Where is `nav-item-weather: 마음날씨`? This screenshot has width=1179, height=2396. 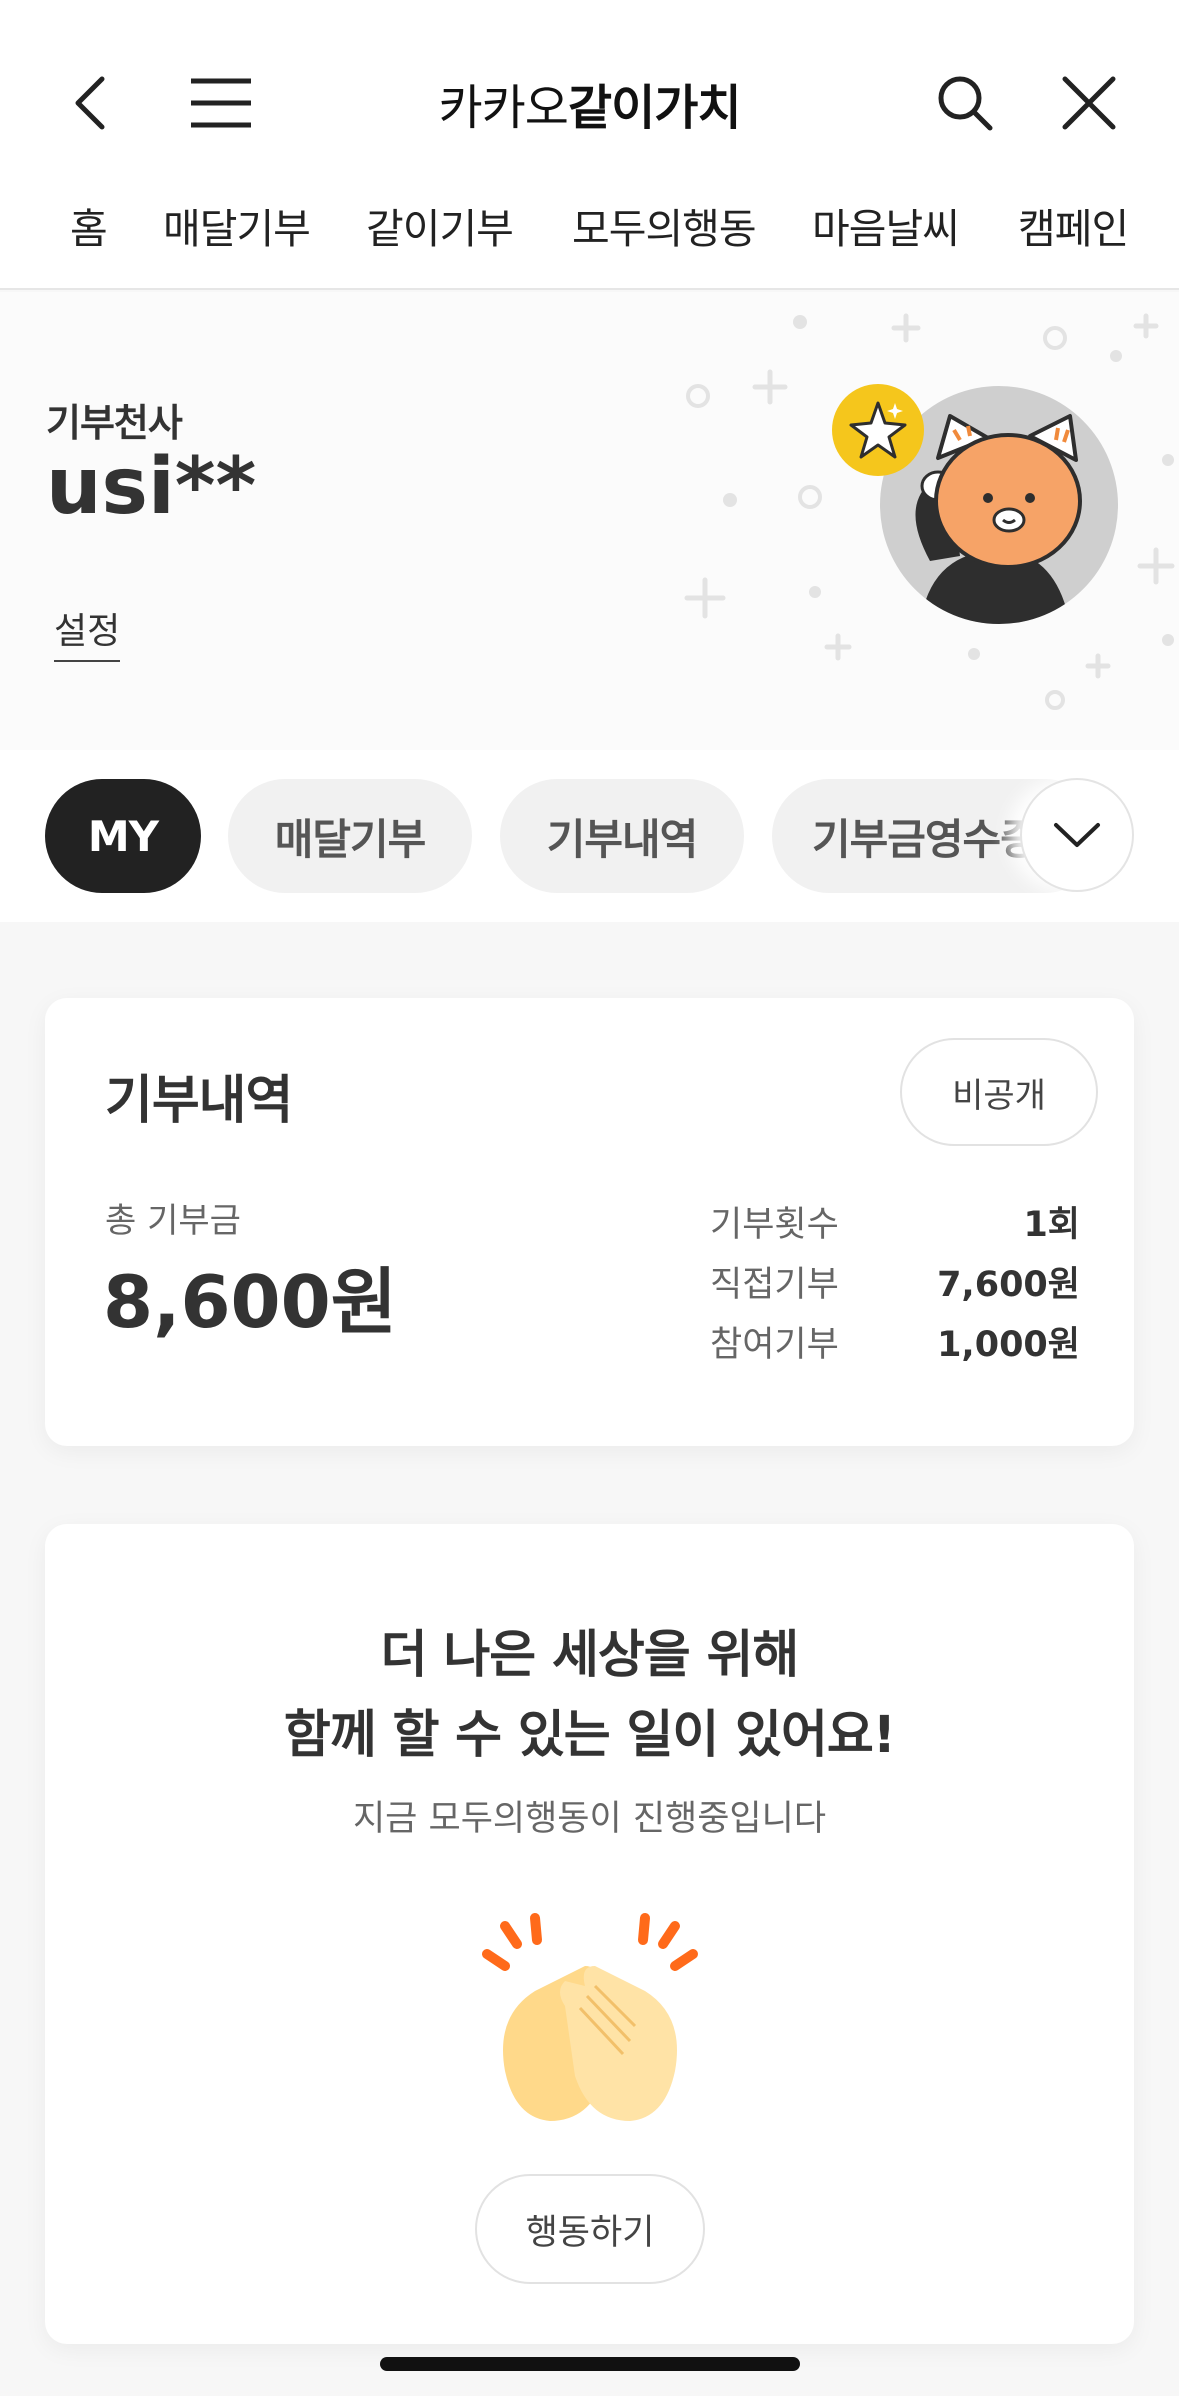 nav-item-weather: 마음날씨 is located at coordinates (886, 225).